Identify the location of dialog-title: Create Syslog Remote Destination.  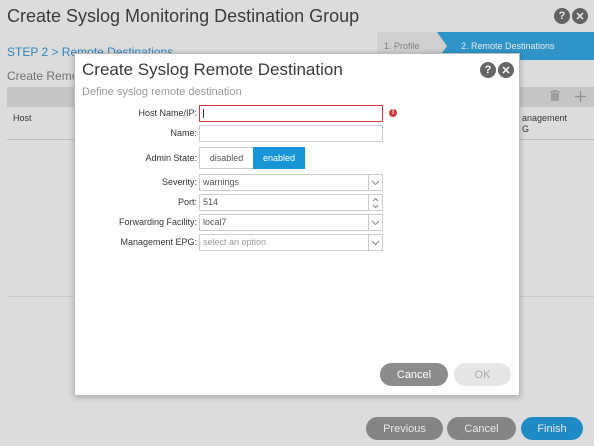
(212, 69).